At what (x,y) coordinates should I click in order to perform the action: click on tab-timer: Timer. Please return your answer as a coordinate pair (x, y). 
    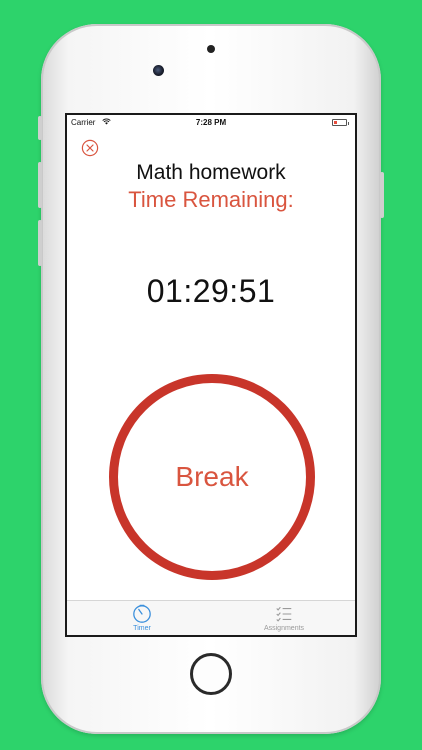
    Looking at the image, I should click on (142, 619).